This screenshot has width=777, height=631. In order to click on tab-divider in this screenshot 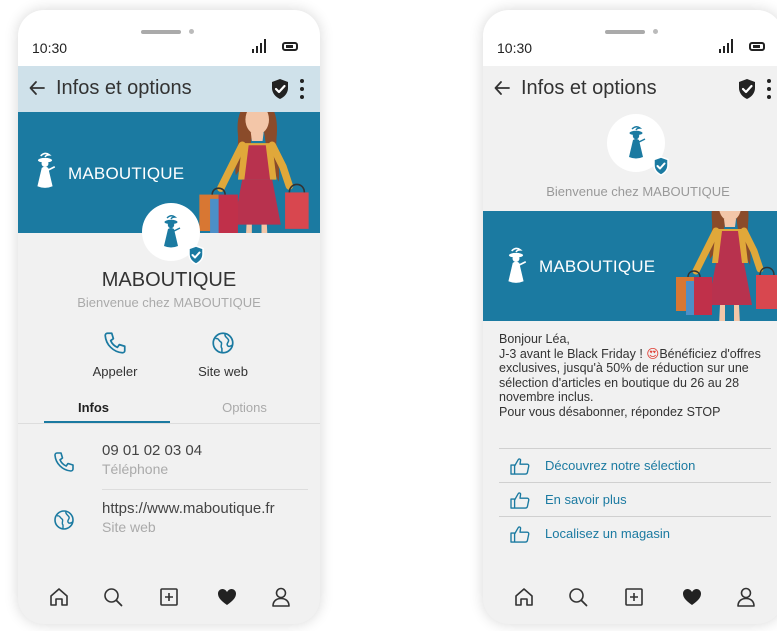, I will do `click(169, 423)`.